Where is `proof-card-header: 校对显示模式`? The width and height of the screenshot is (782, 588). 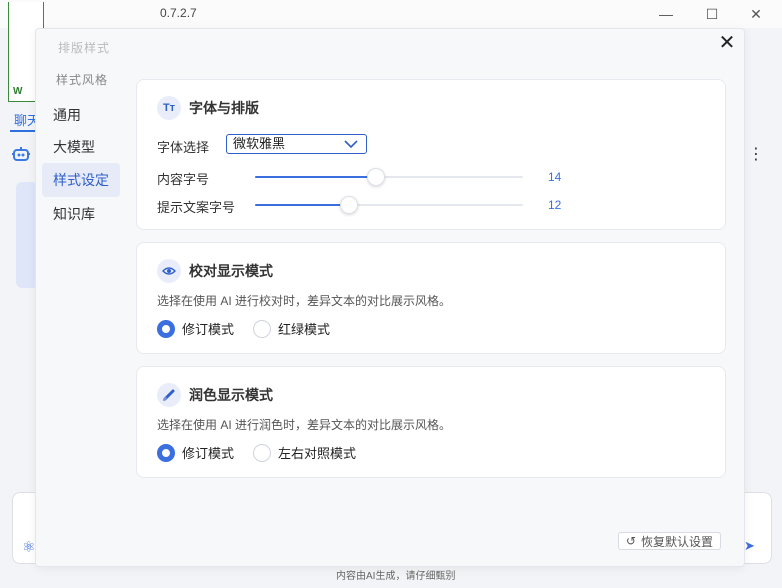
proof-card-header: 校对显示模式 is located at coordinates (215, 271).